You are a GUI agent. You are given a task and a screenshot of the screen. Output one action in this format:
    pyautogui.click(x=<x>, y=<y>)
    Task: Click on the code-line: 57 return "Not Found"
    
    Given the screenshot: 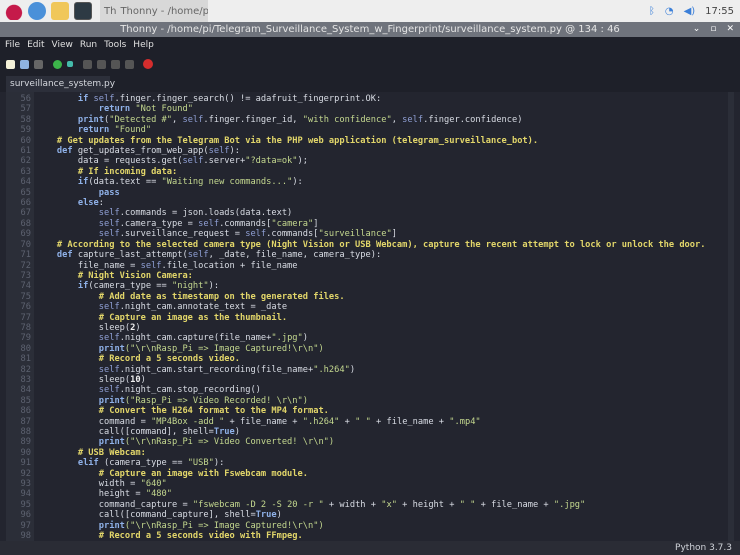 What is the action you would take?
    pyautogui.click(x=355, y=109)
    